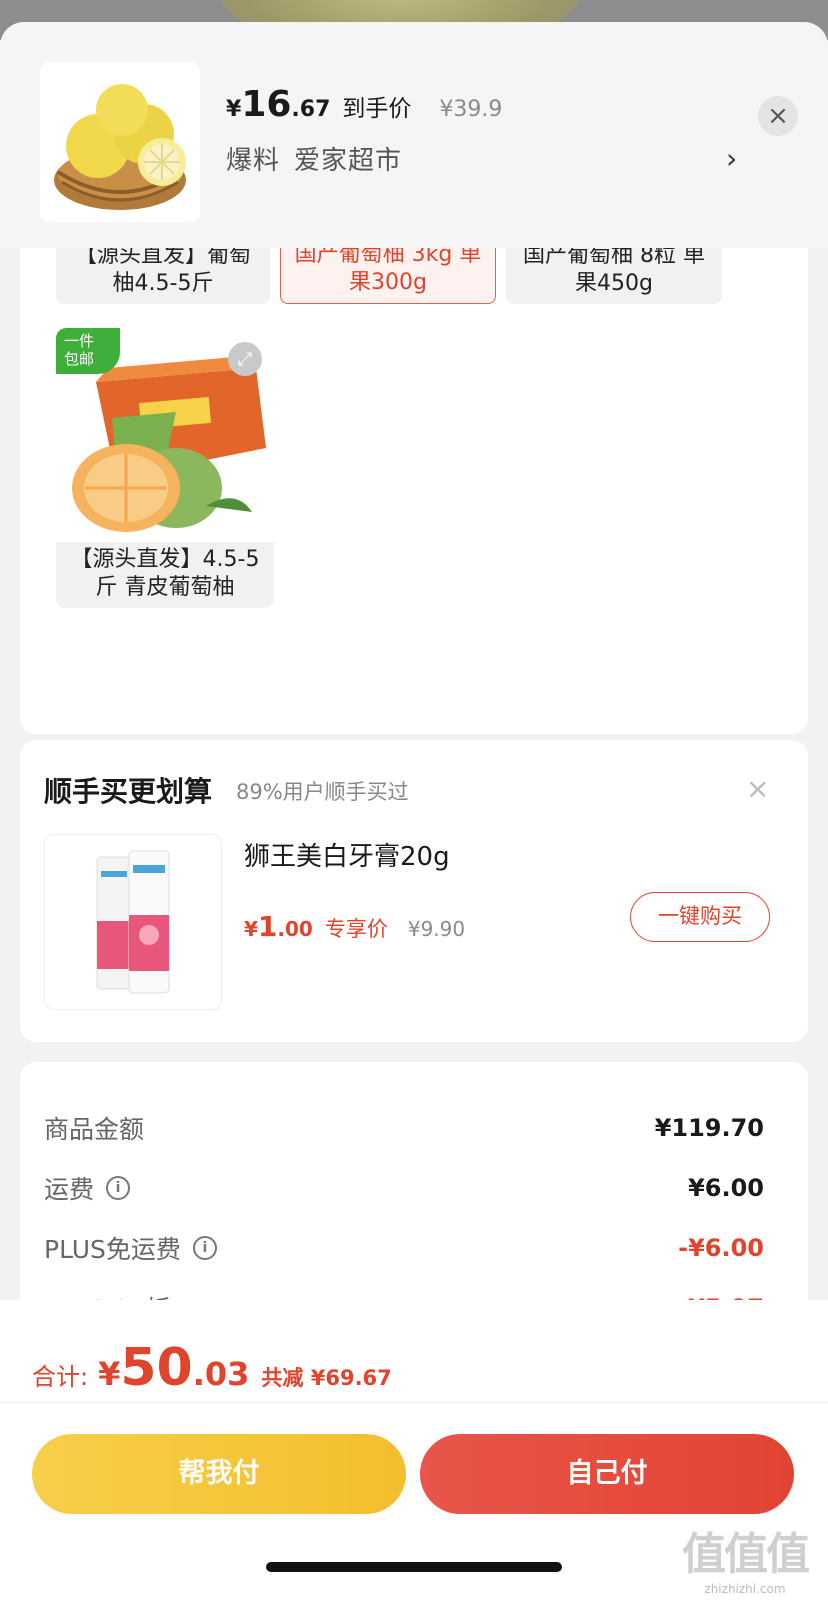 The image size is (828, 1601). I want to click on fee-row: 商品金额 ¥119.70, so click(404, 1128).